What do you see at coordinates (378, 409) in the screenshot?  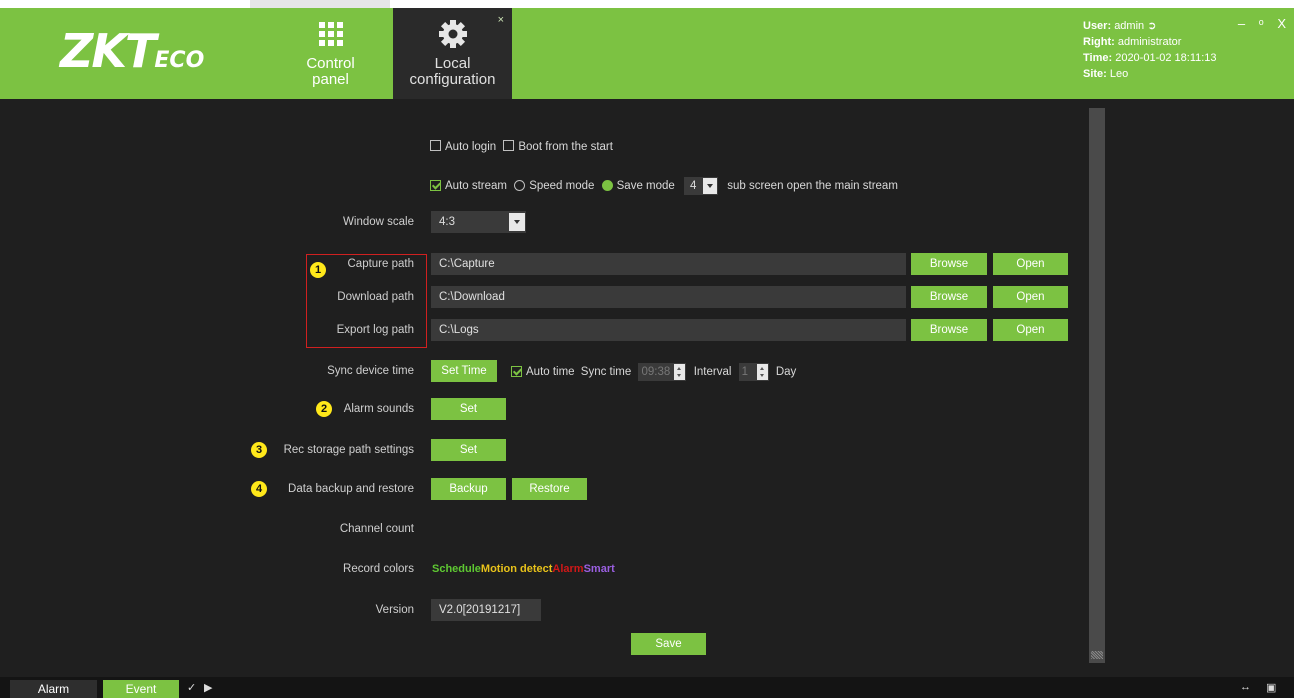 I see `alarm-sounds-label: Alarm sounds` at bounding box center [378, 409].